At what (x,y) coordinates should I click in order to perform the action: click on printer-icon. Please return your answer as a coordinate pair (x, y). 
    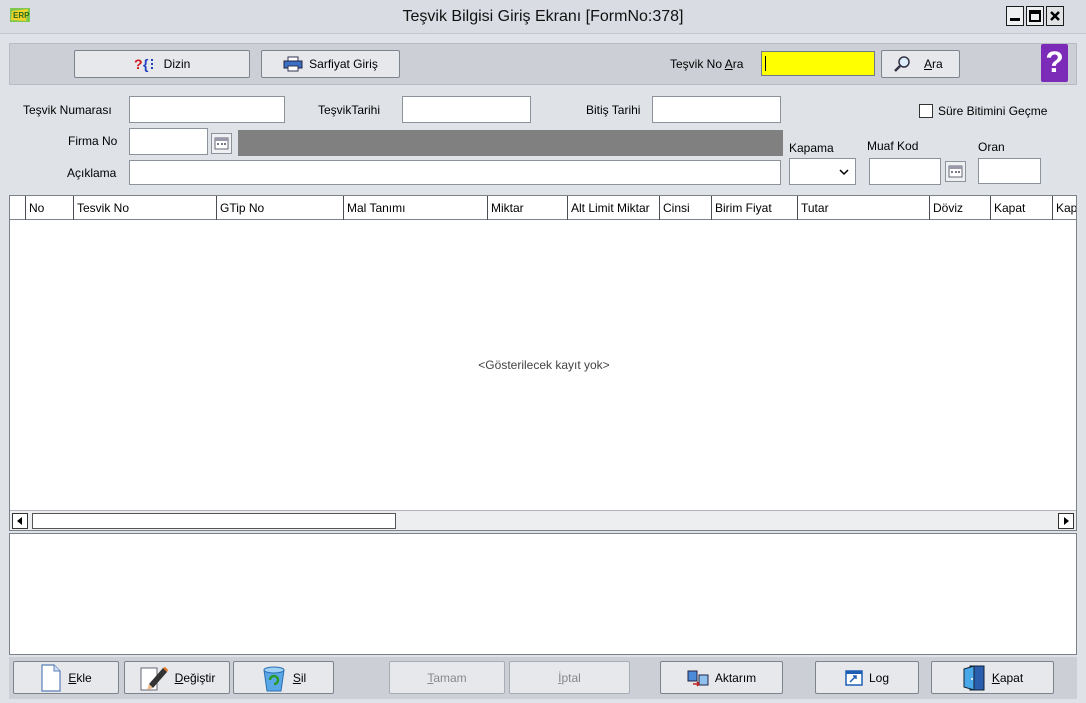
    Looking at the image, I should click on (293, 64).